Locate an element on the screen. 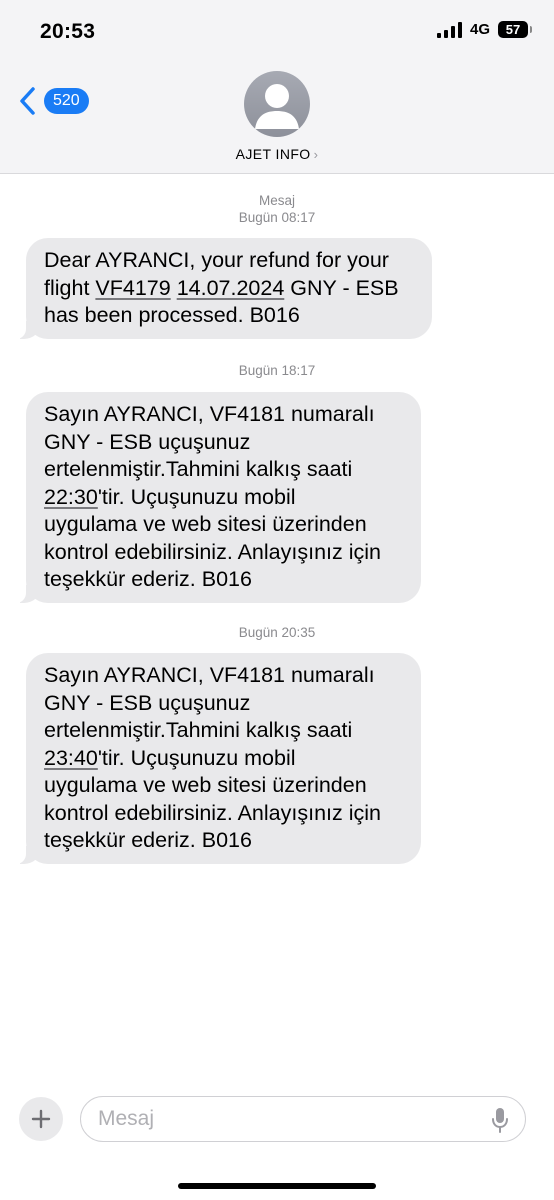 This screenshot has width=554, height=1200. date-link: 14.07.2024 is located at coordinates (231, 288).